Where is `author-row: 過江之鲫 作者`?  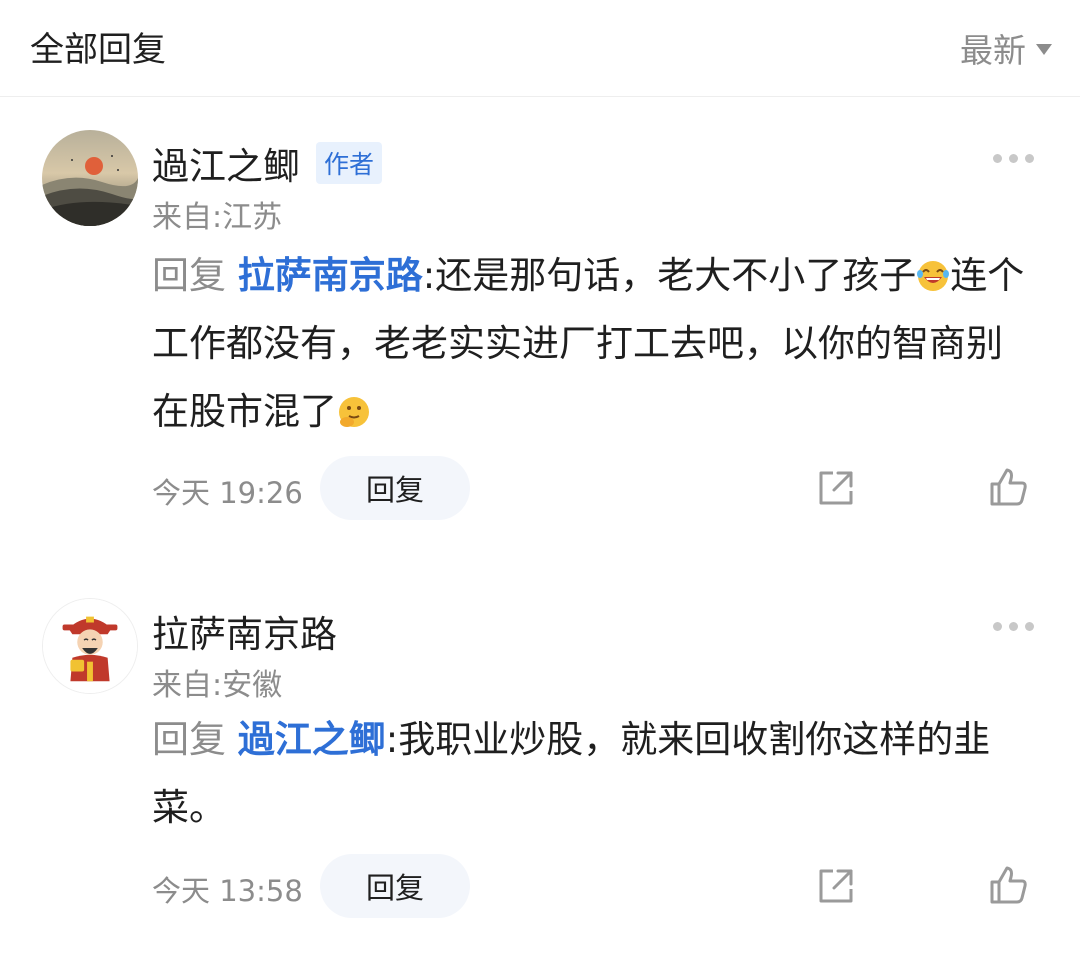
author-row: 過江之鲫 作者 is located at coordinates (267, 163).